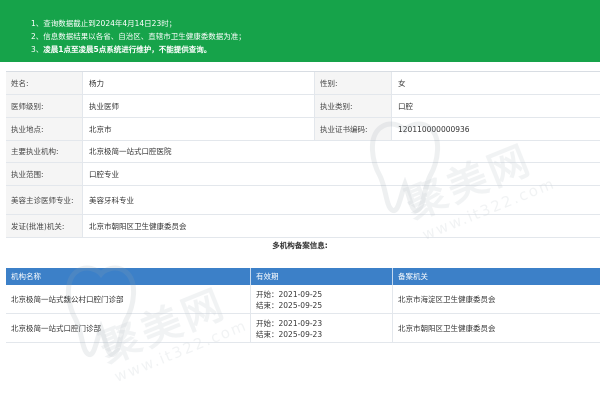 The image size is (600, 410). I want to click on notice-number: 3、, so click(37, 49).